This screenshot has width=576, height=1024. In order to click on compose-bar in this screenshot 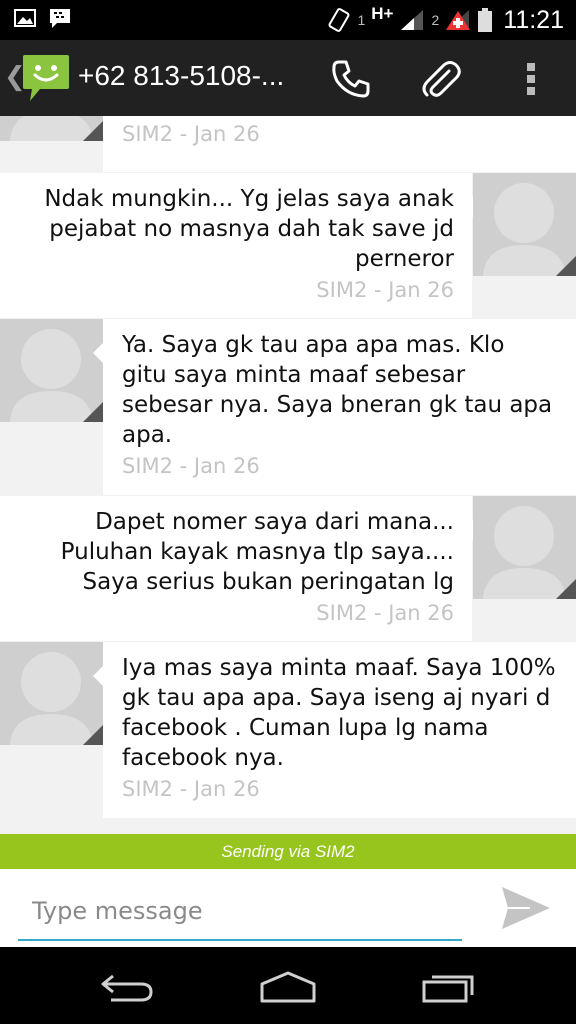, I will do `click(288, 908)`.